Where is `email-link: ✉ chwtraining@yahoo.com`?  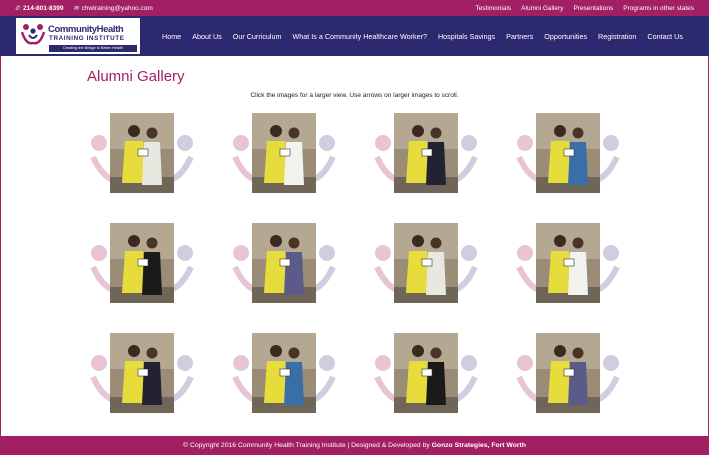
email-link: ✉ chwtraining@yahoo.com is located at coordinates (113, 8).